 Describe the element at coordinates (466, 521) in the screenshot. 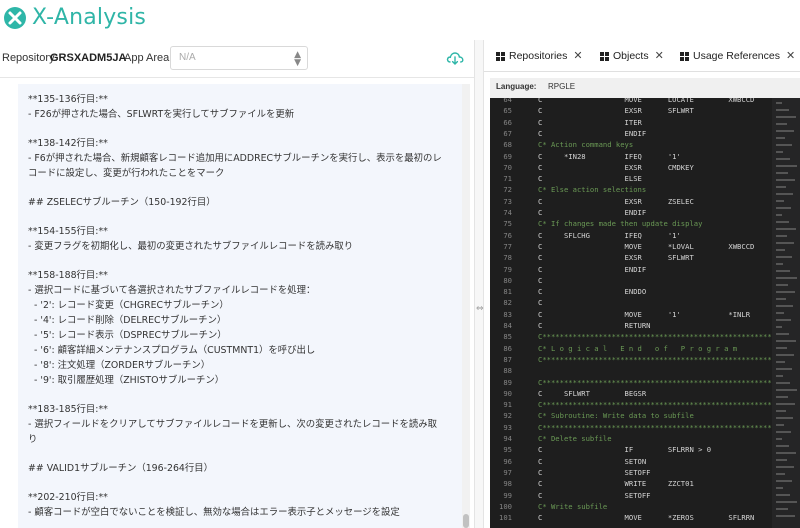

I see `scrollbar-thumb` at that location.